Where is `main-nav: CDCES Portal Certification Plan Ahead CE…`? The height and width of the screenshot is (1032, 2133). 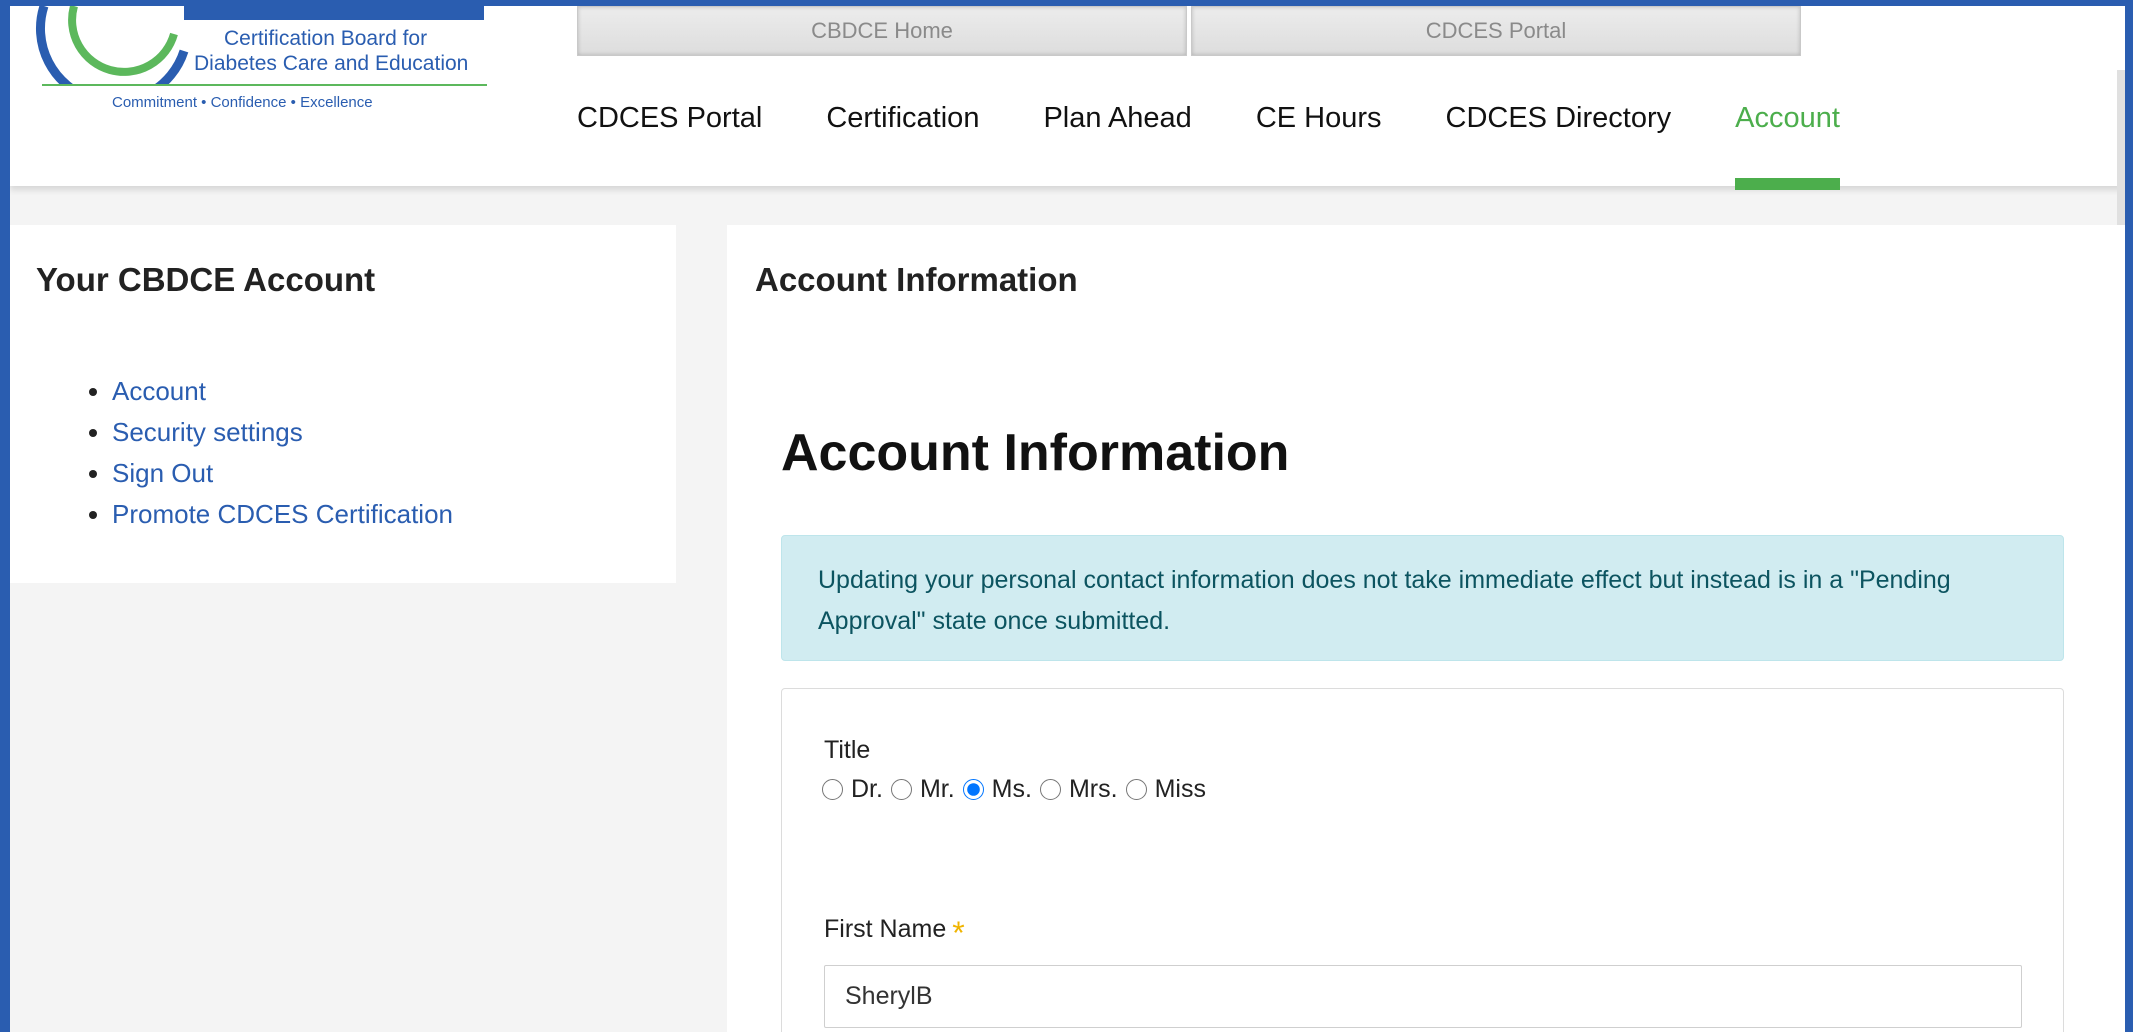 main-nav: CDCES Portal Certification Plan Ahead CE… is located at coordinates (1240, 146).